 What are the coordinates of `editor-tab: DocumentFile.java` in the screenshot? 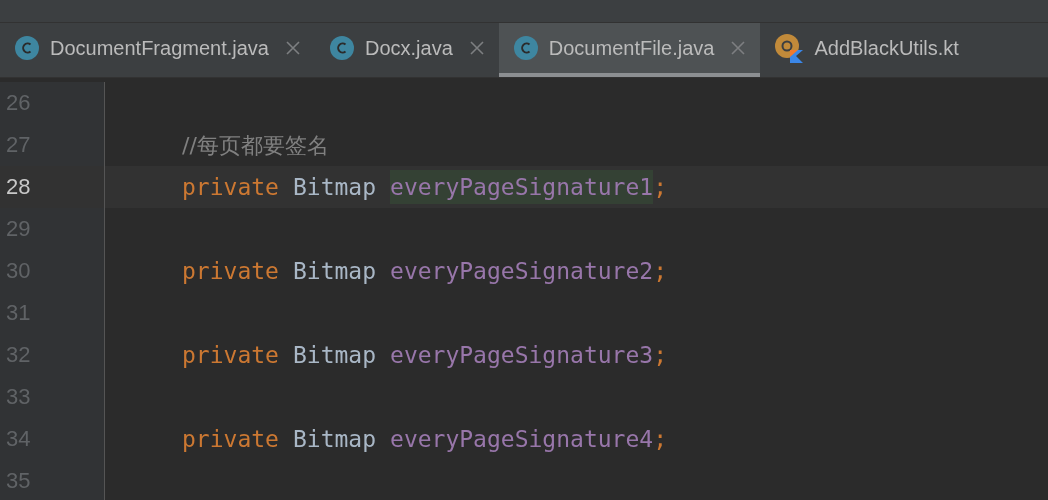 It's located at (629, 50).